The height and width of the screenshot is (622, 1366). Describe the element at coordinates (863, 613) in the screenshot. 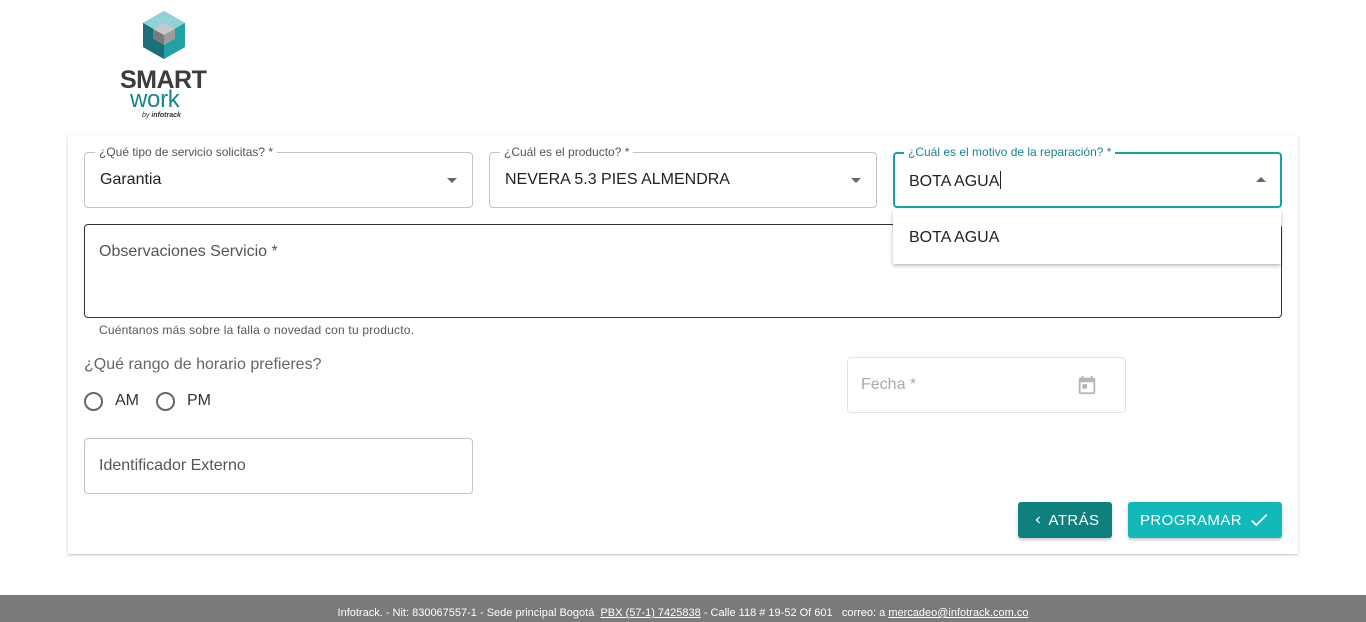

I see `footer-mail-label: correo: a` at that location.